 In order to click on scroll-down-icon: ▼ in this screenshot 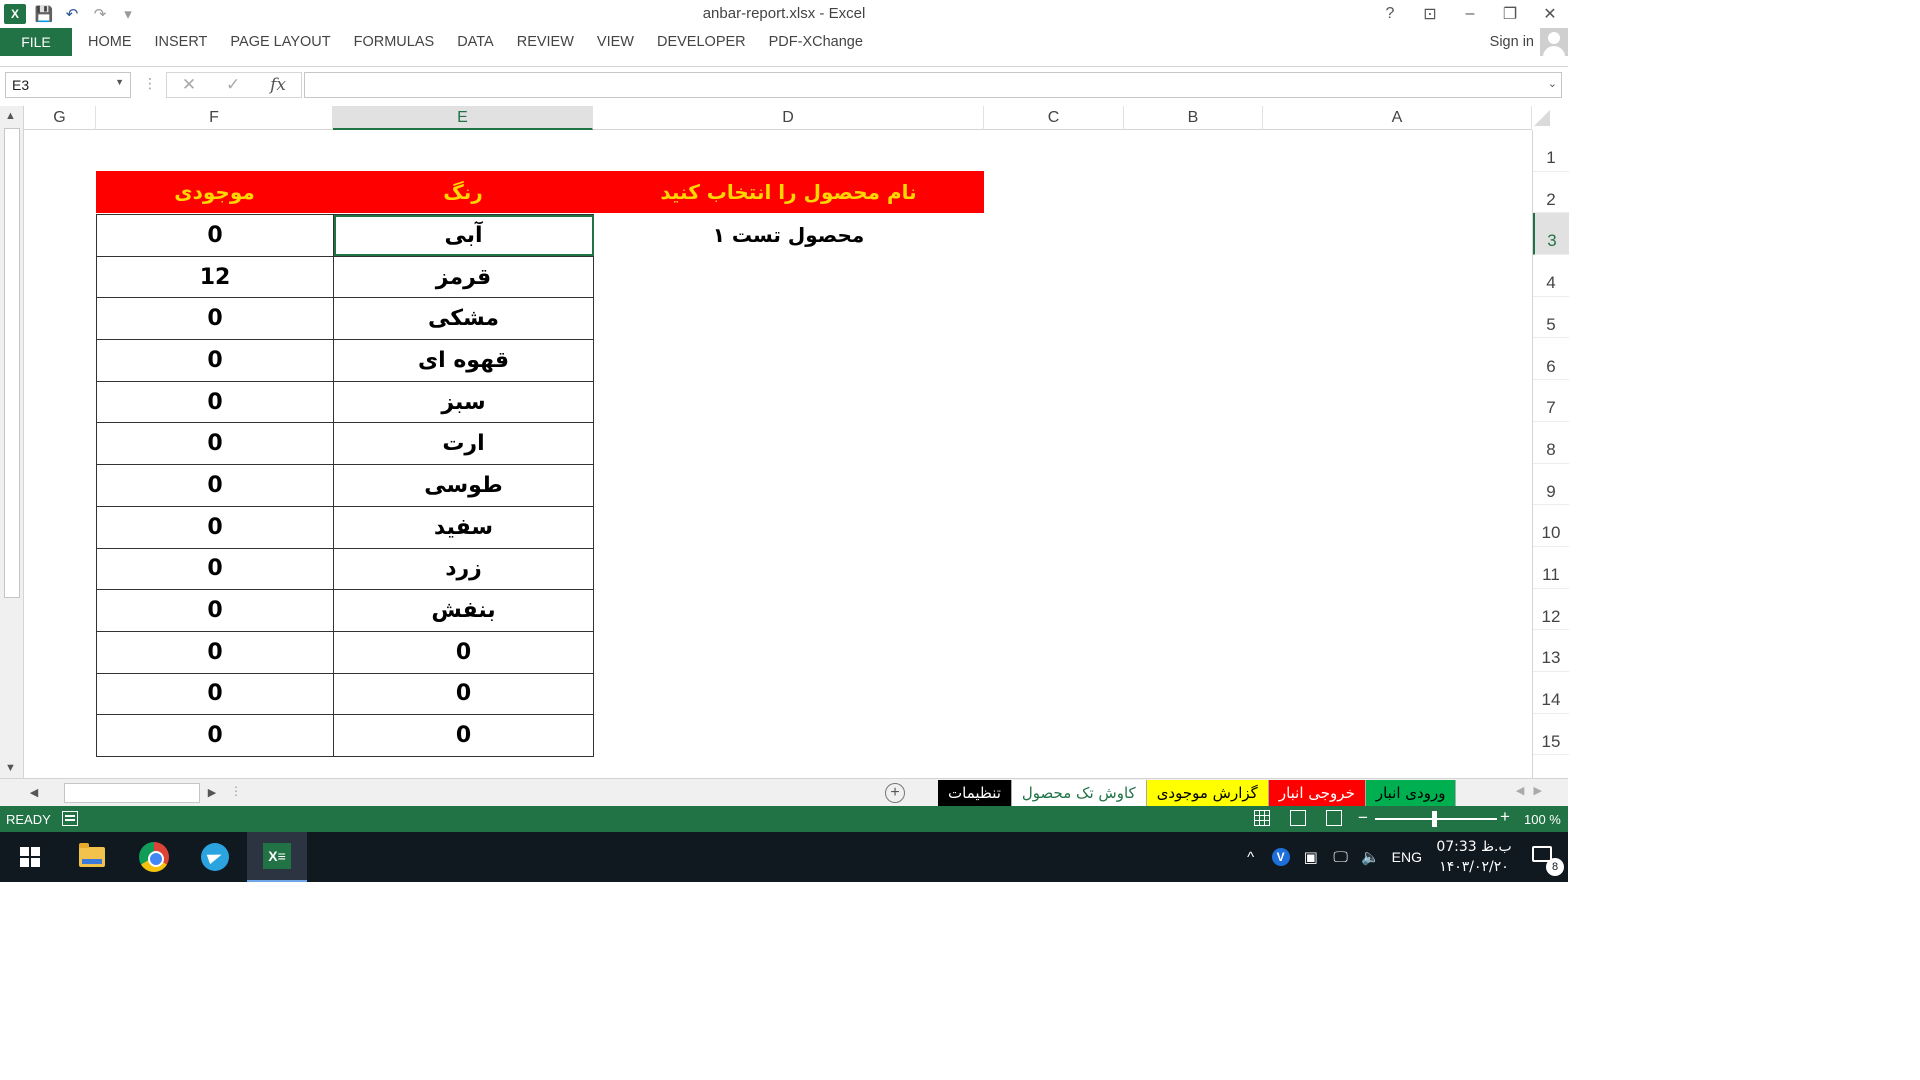, I will do `click(10, 768)`.